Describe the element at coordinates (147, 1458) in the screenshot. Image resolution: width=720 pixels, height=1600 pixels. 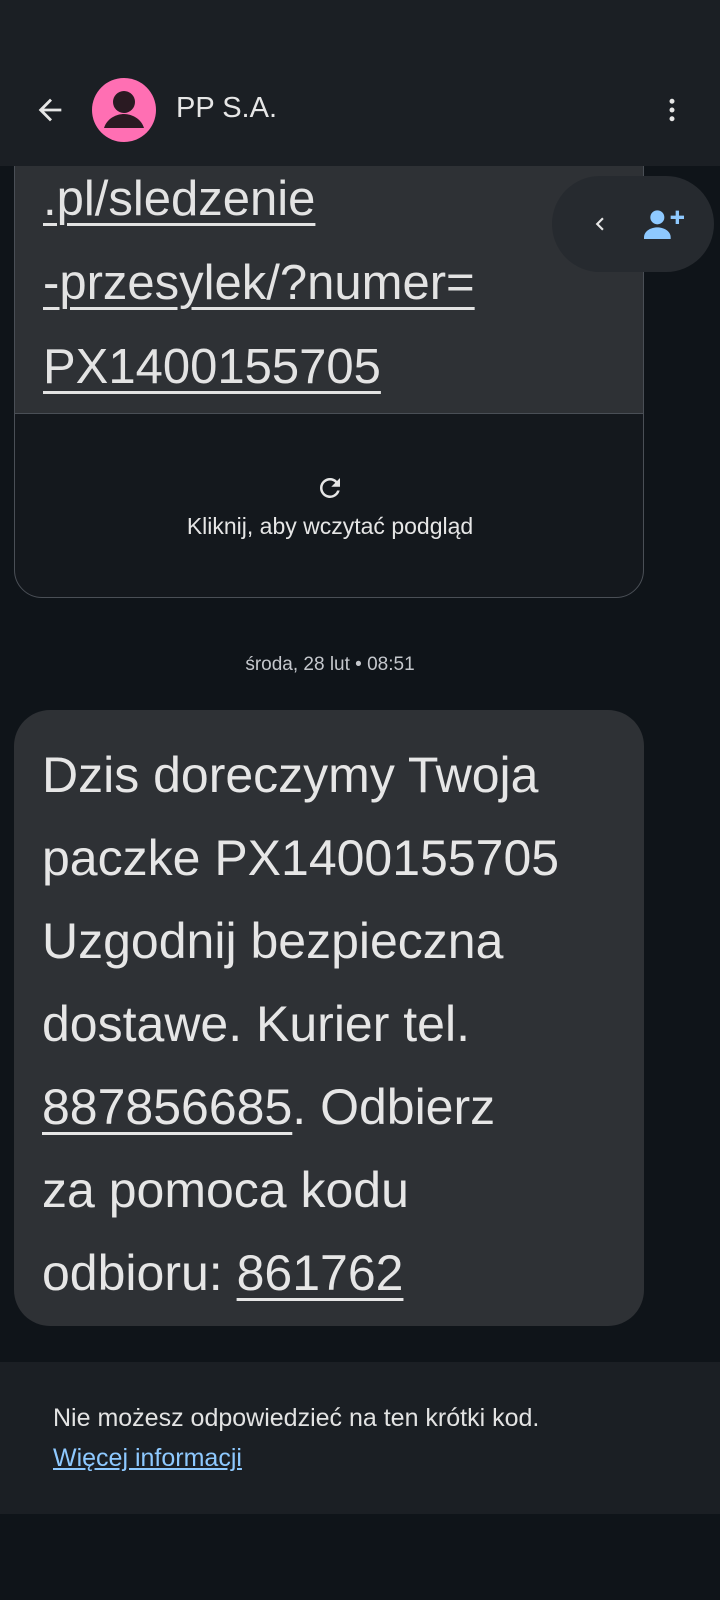
I see `more-info-link: Więcej informacji` at that location.